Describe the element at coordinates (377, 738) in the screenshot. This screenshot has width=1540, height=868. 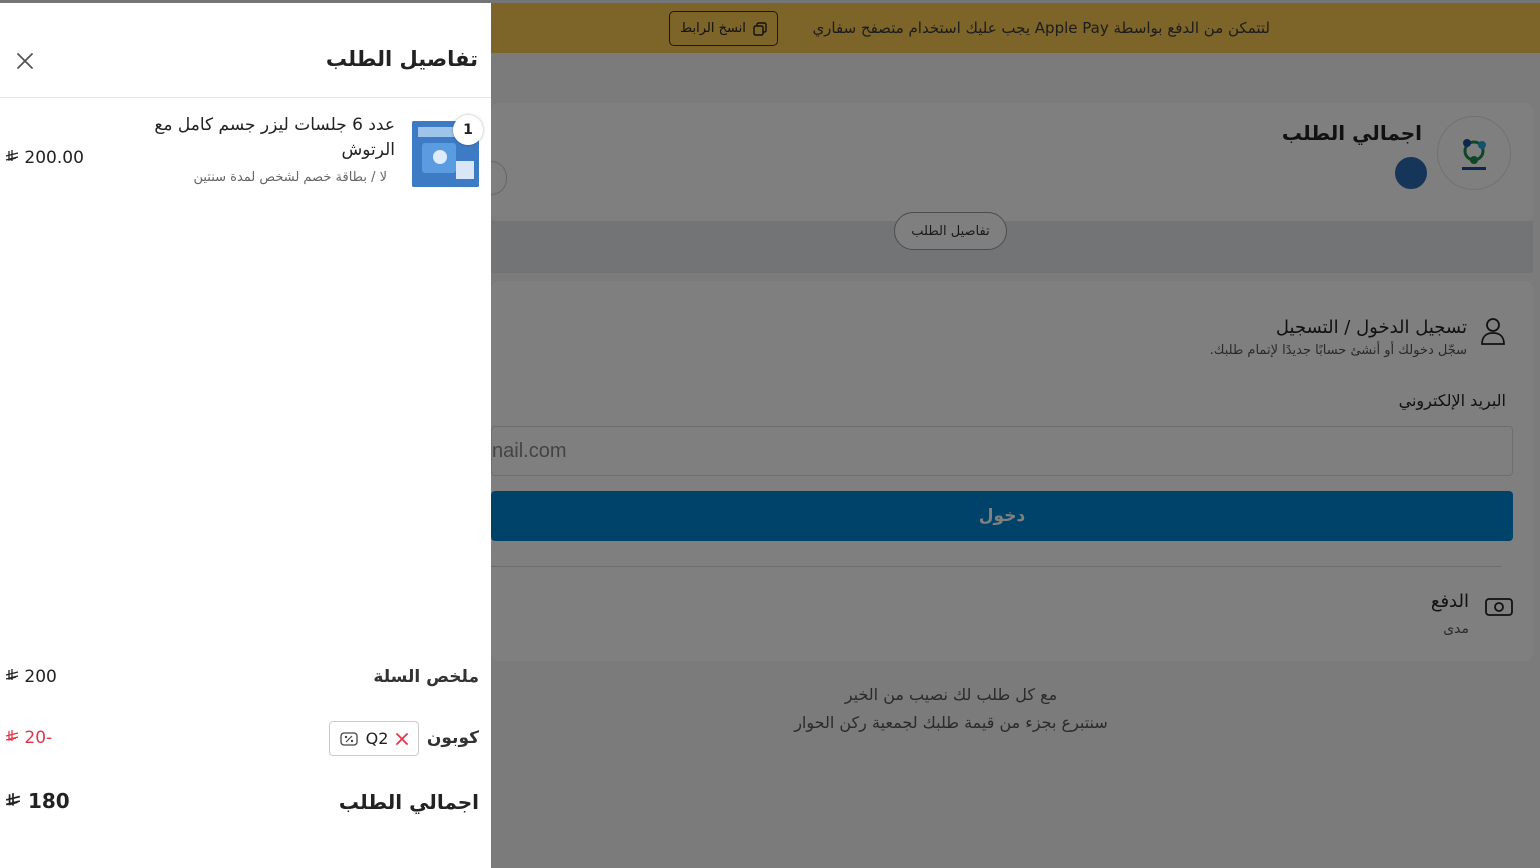
I see `coupon-code: Q2` at that location.